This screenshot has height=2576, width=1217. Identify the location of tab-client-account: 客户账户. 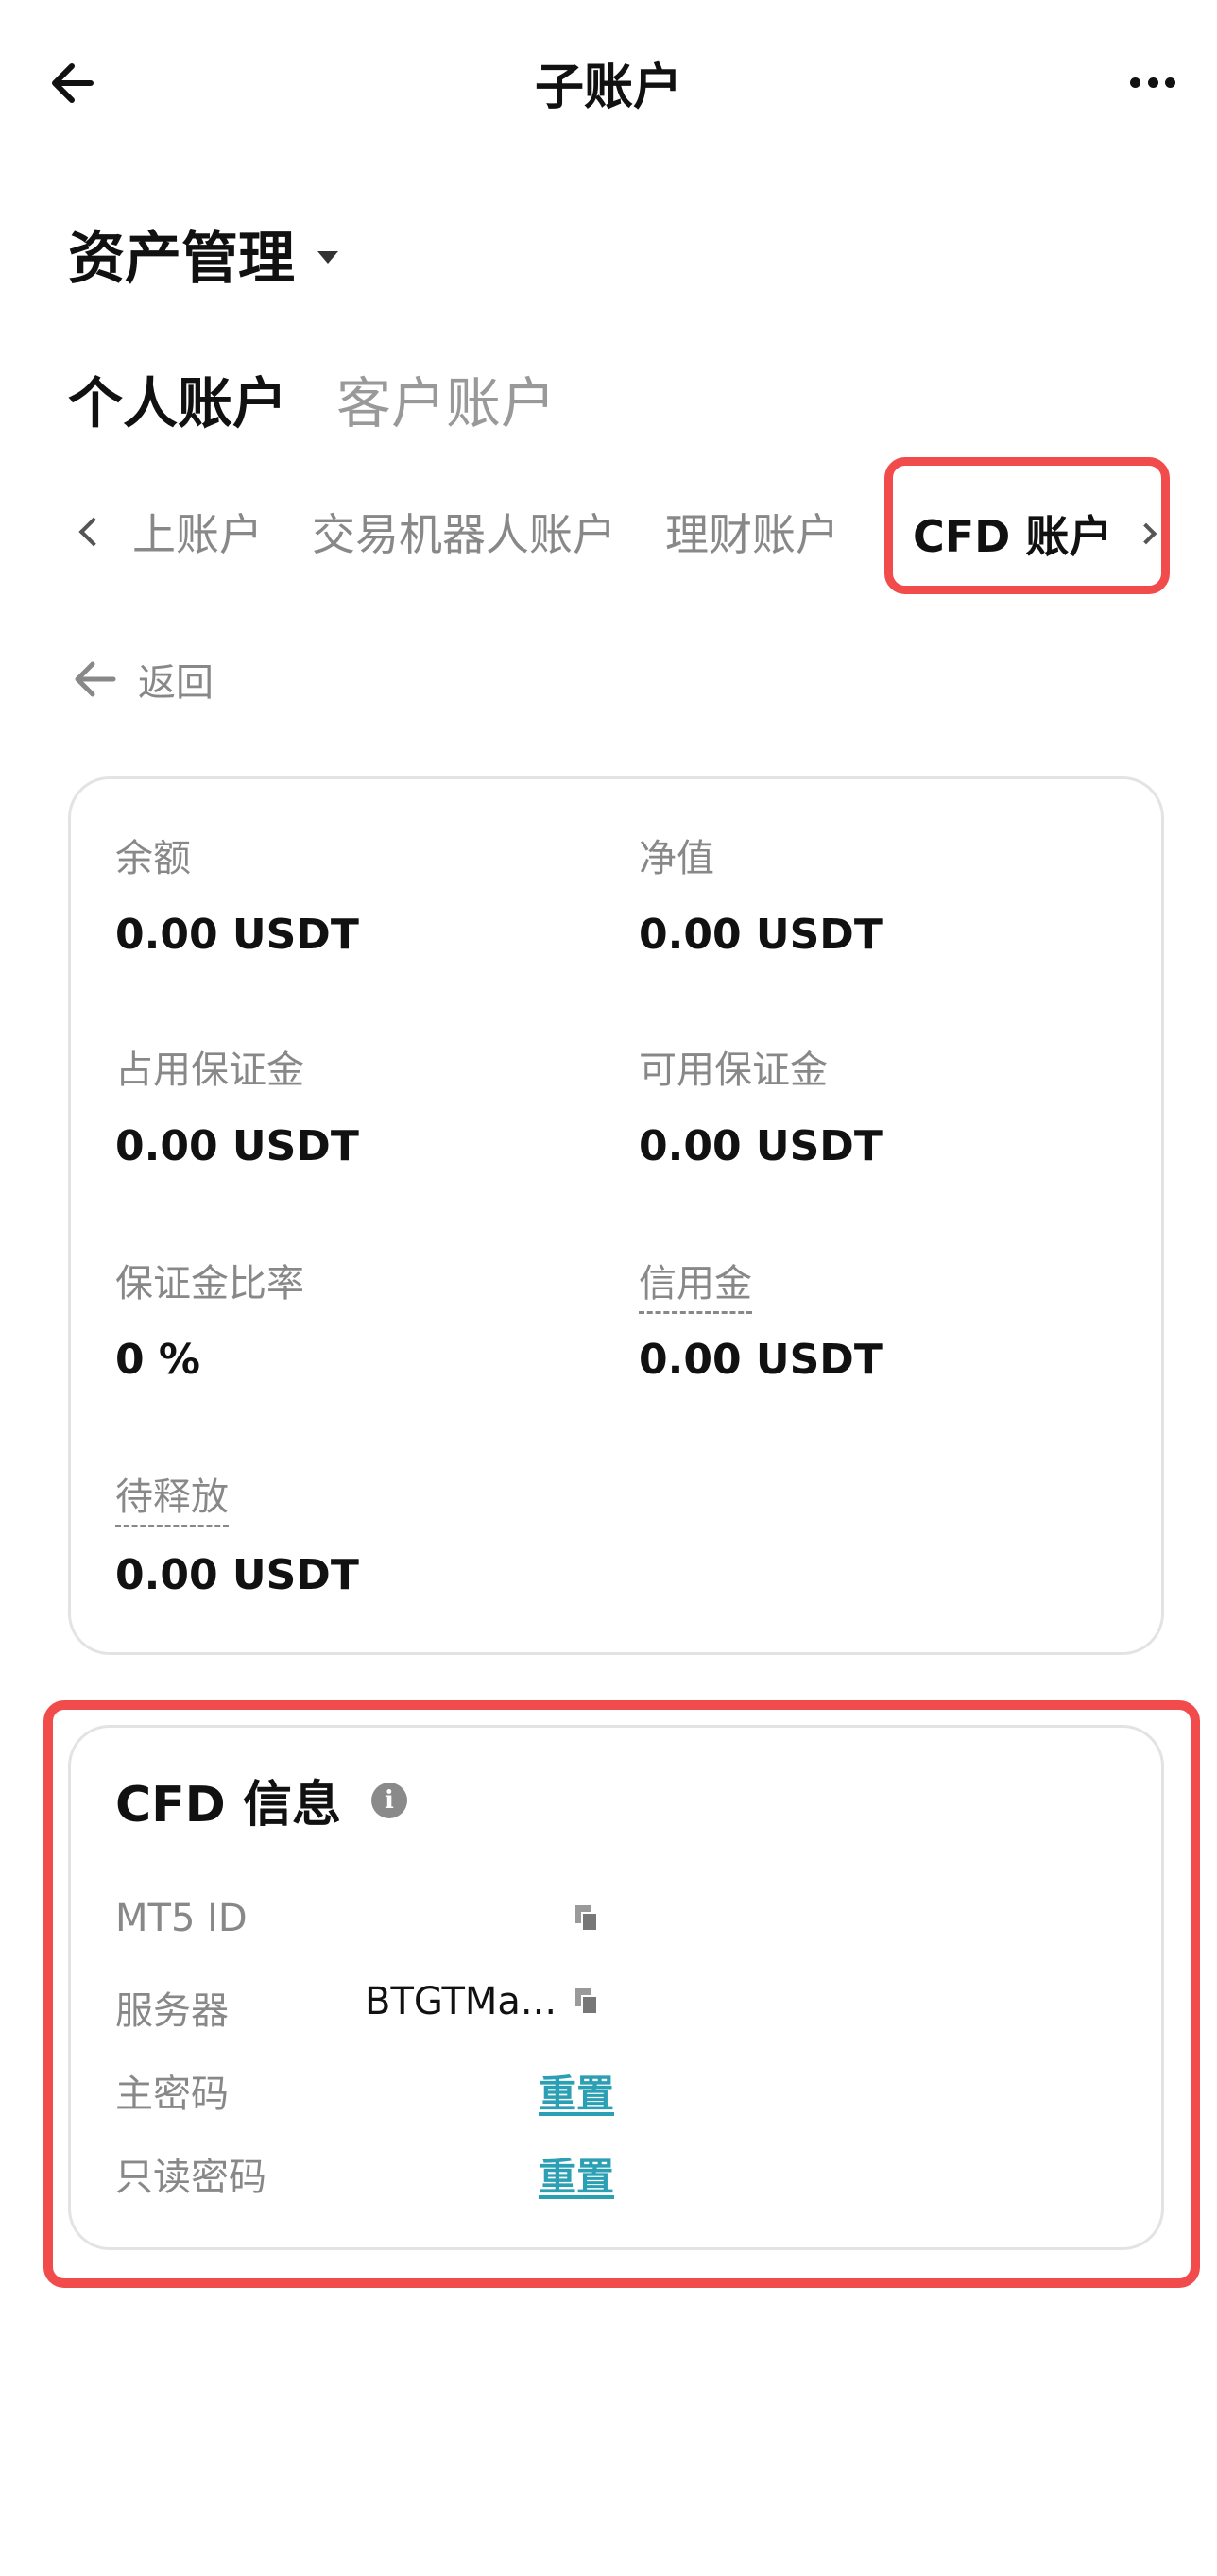
(446, 399).